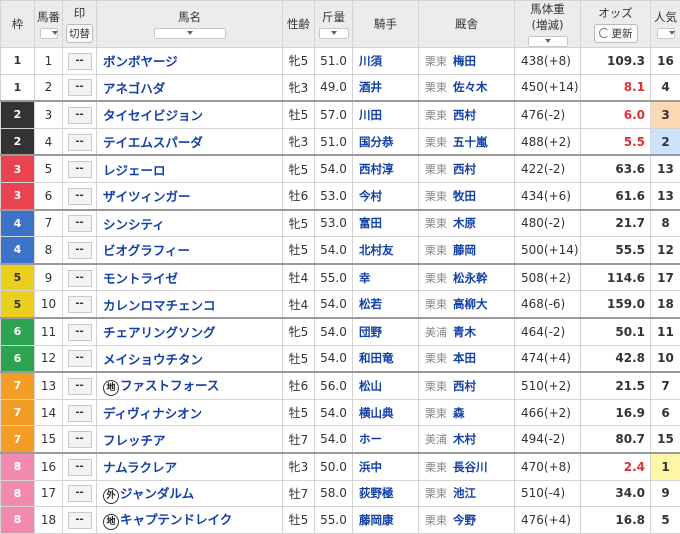 The width and height of the screenshot is (680, 534). Describe the element at coordinates (376, 142) in the screenshot. I see `jockey-link: 国分恭` at that location.